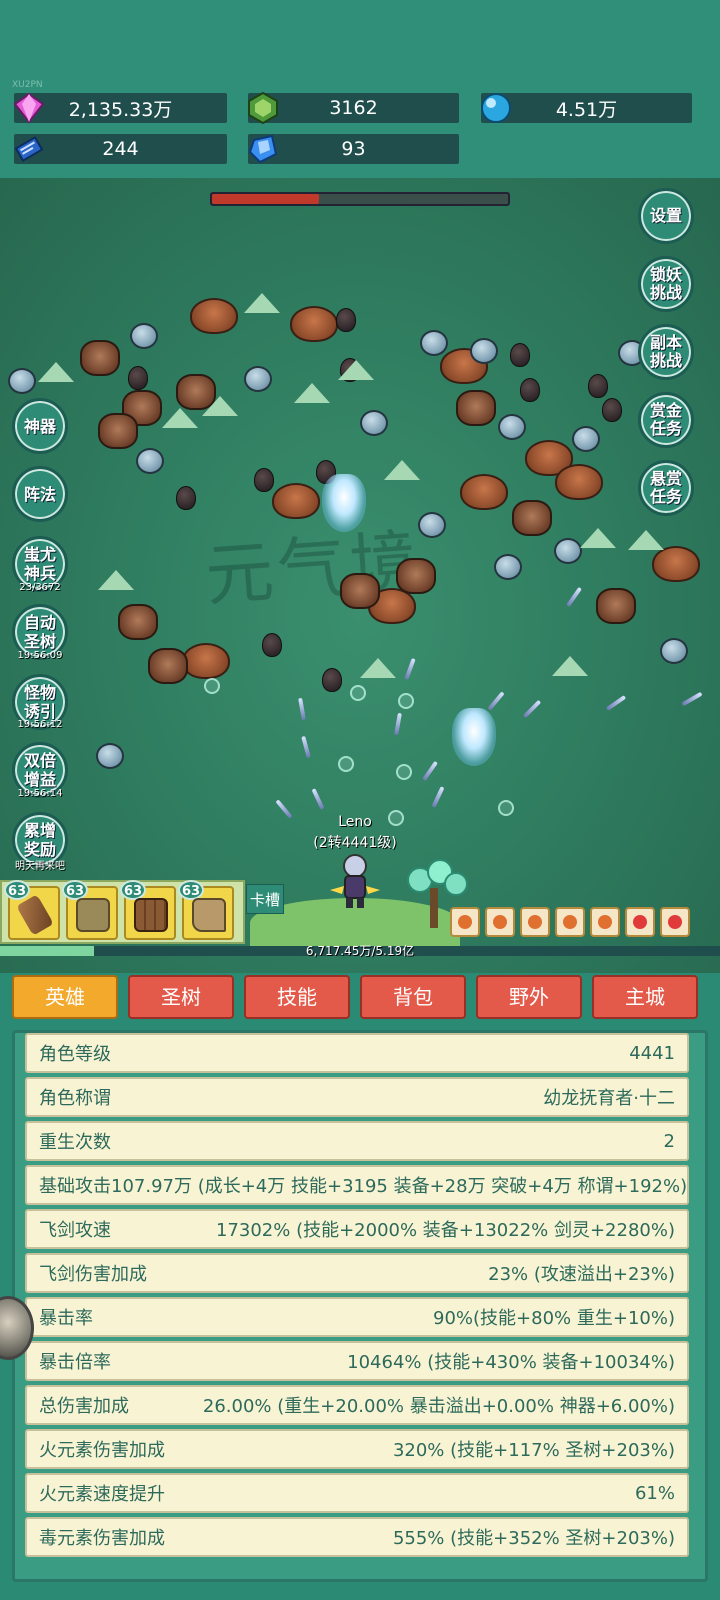 The image size is (720, 1600). What do you see at coordinates (40, 494) in the screenshot?
I see `formation-button: 阵法` at bounding box center [40, 494].